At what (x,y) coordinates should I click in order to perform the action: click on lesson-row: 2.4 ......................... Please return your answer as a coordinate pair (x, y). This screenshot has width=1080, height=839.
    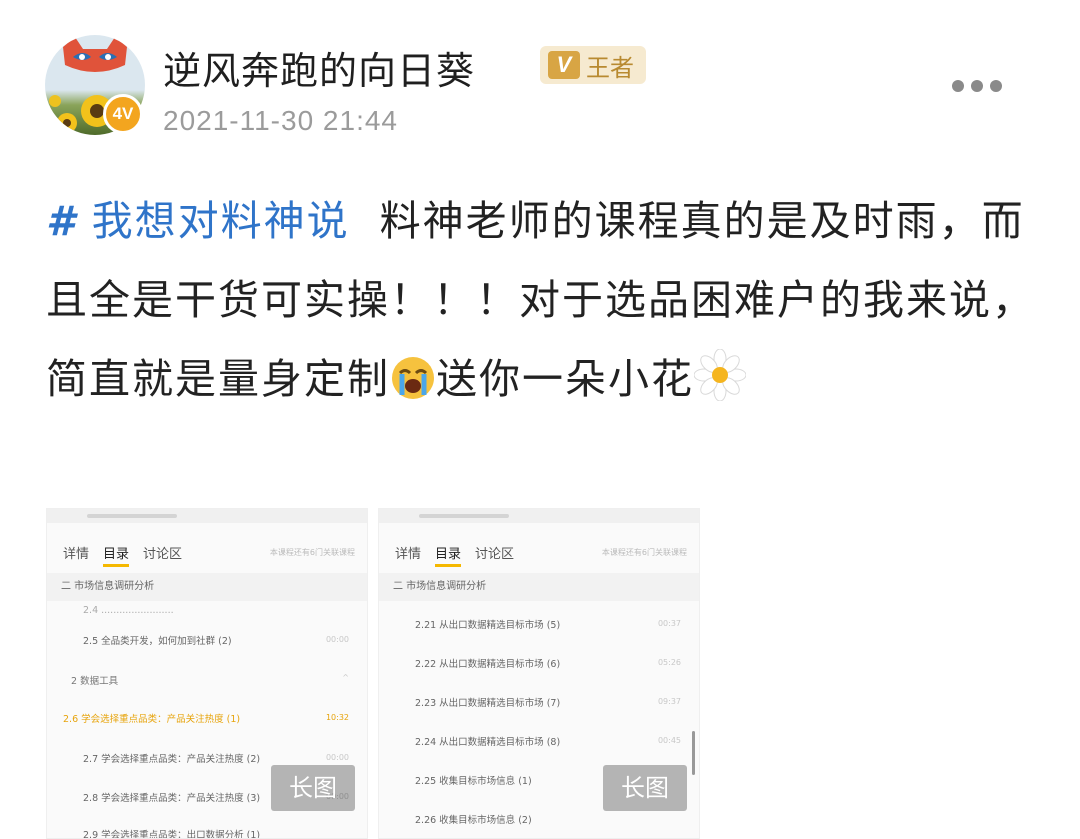
    Looking at the image, I should click on (128, 610).